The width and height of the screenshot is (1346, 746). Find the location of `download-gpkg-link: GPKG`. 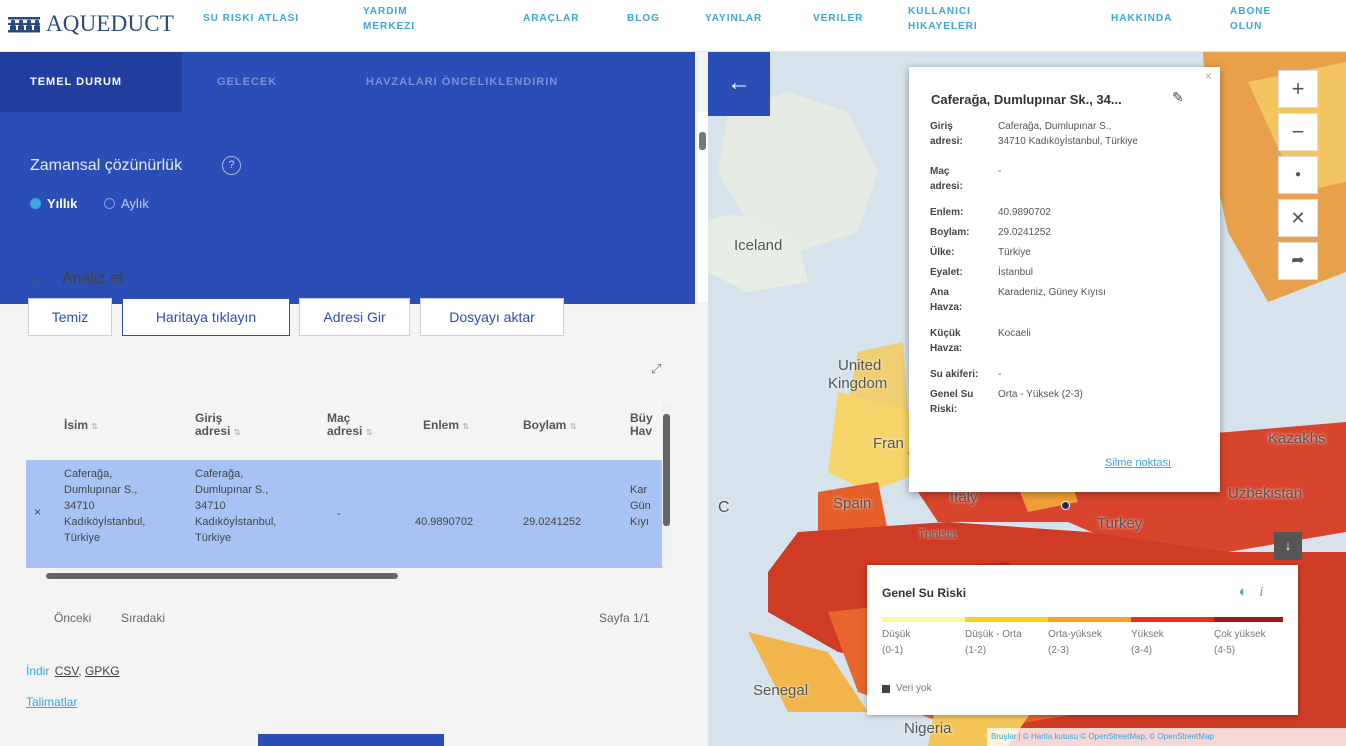

download-gpkg-link: GPKG is located at coordinates (102, 671).